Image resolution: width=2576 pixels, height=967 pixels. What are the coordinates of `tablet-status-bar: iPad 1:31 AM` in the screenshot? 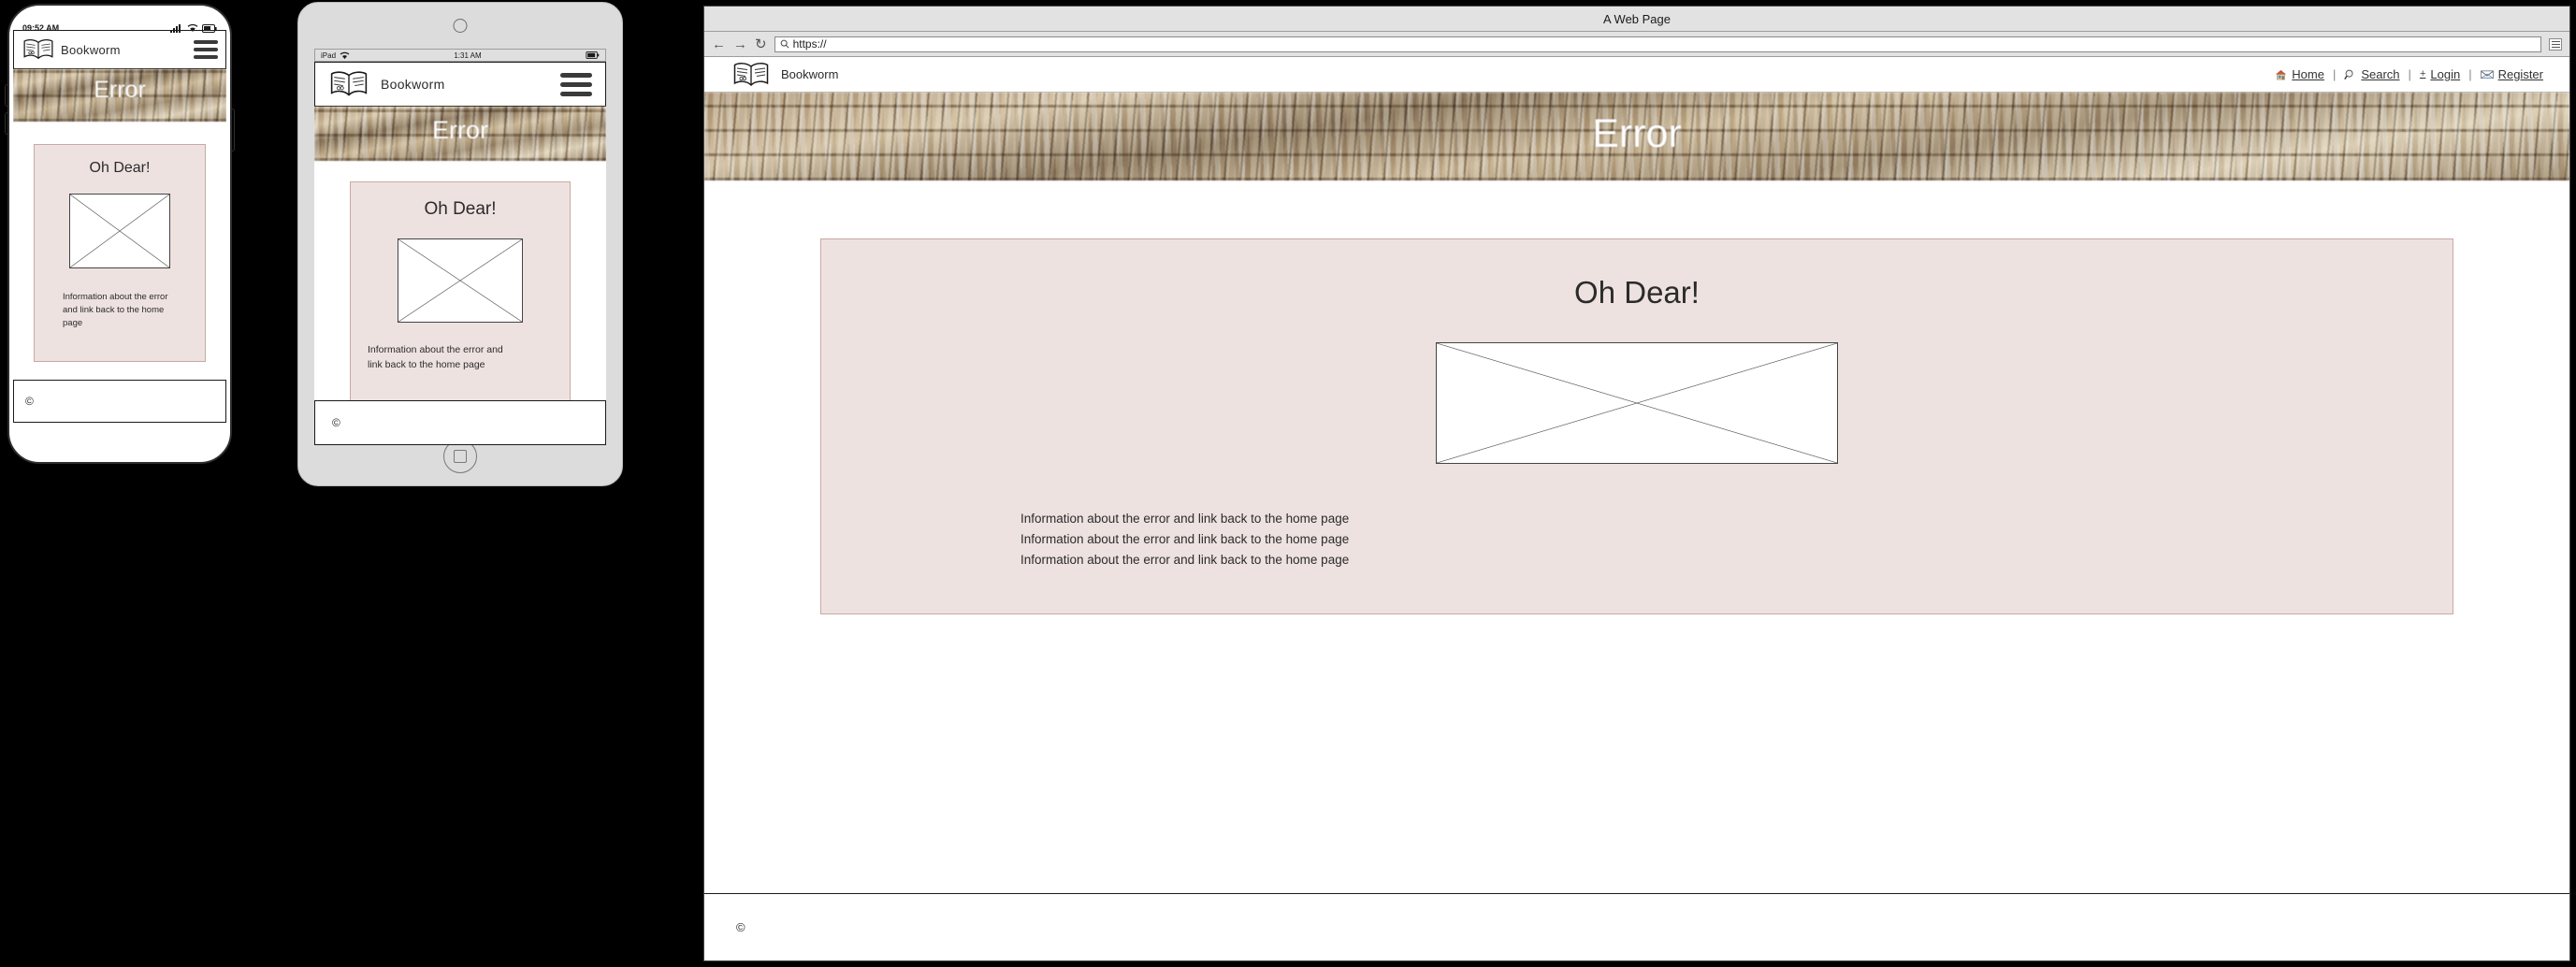 It's located at (460, 56).